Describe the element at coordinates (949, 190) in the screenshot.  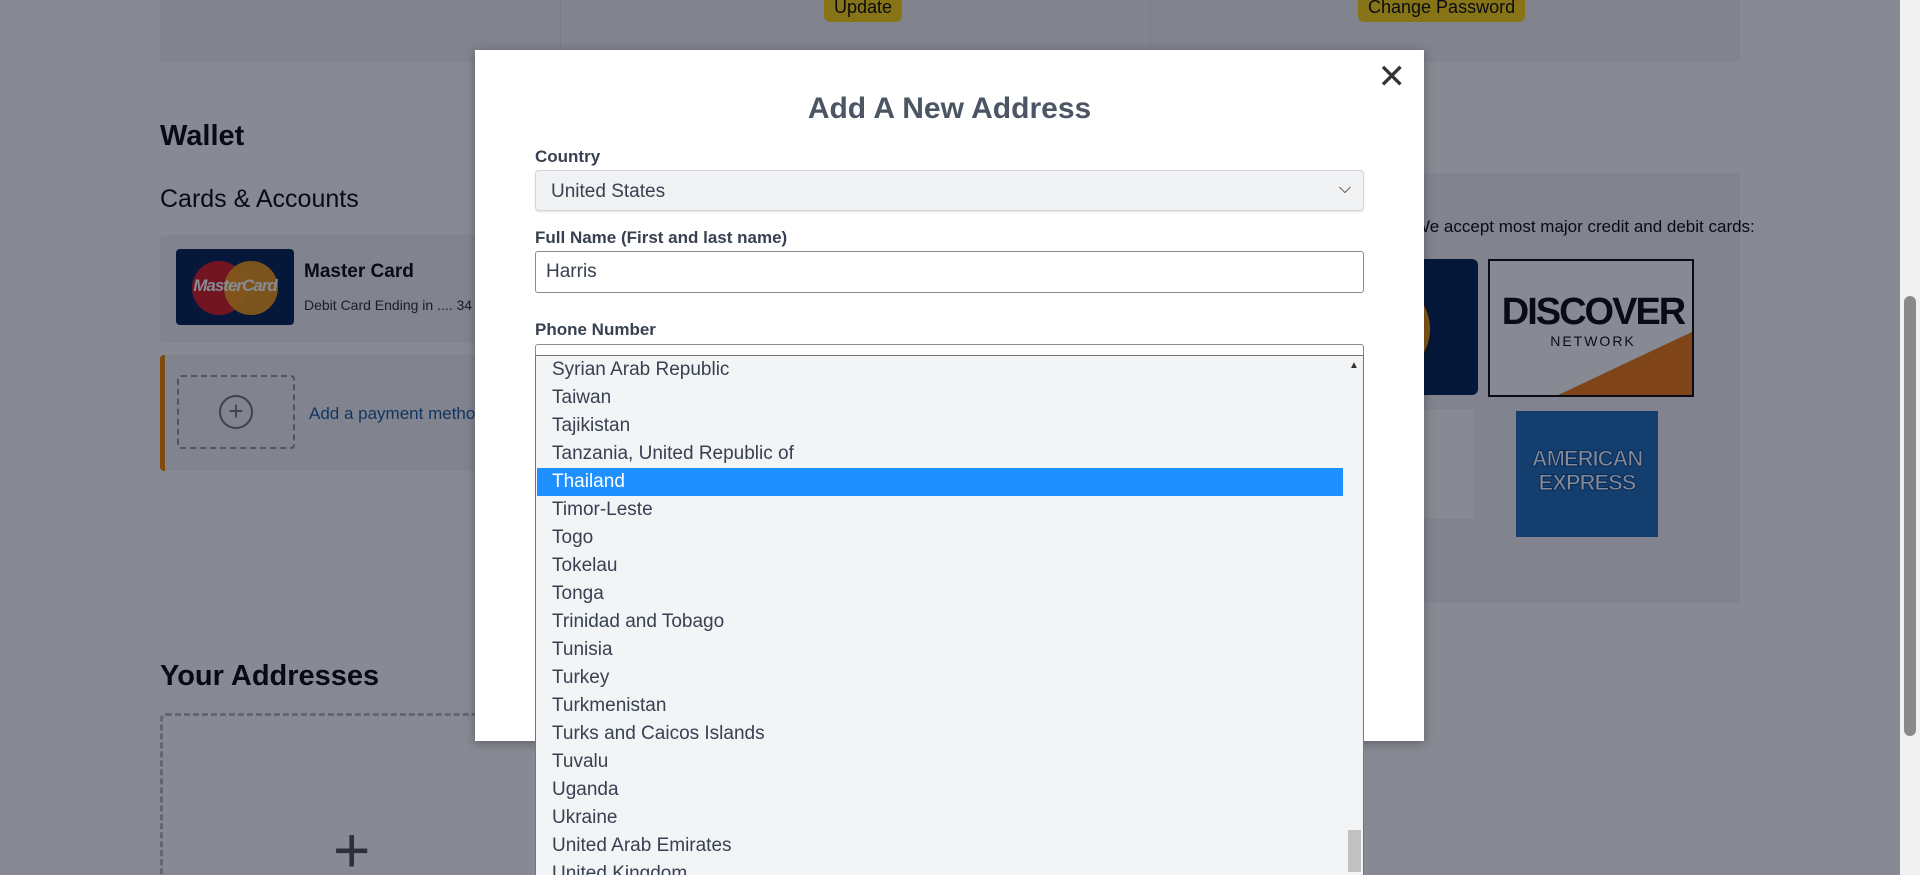
I see `country-select: United States ⌵` at that location.